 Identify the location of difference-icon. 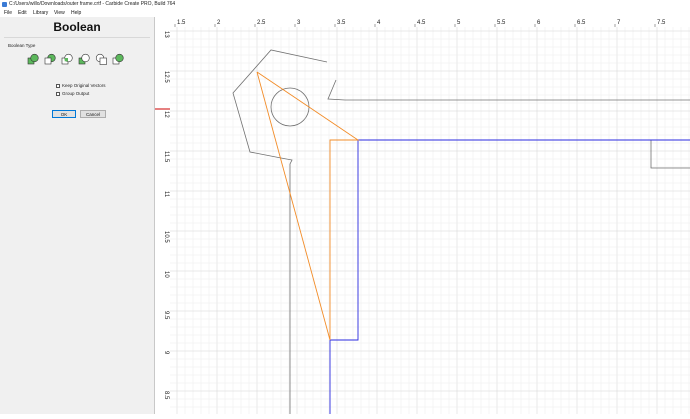
(101, 59).